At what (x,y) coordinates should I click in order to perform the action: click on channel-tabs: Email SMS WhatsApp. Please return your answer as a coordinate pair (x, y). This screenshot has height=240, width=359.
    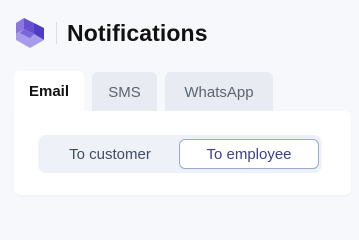
    Looking at the image, I should click on (143, 91).